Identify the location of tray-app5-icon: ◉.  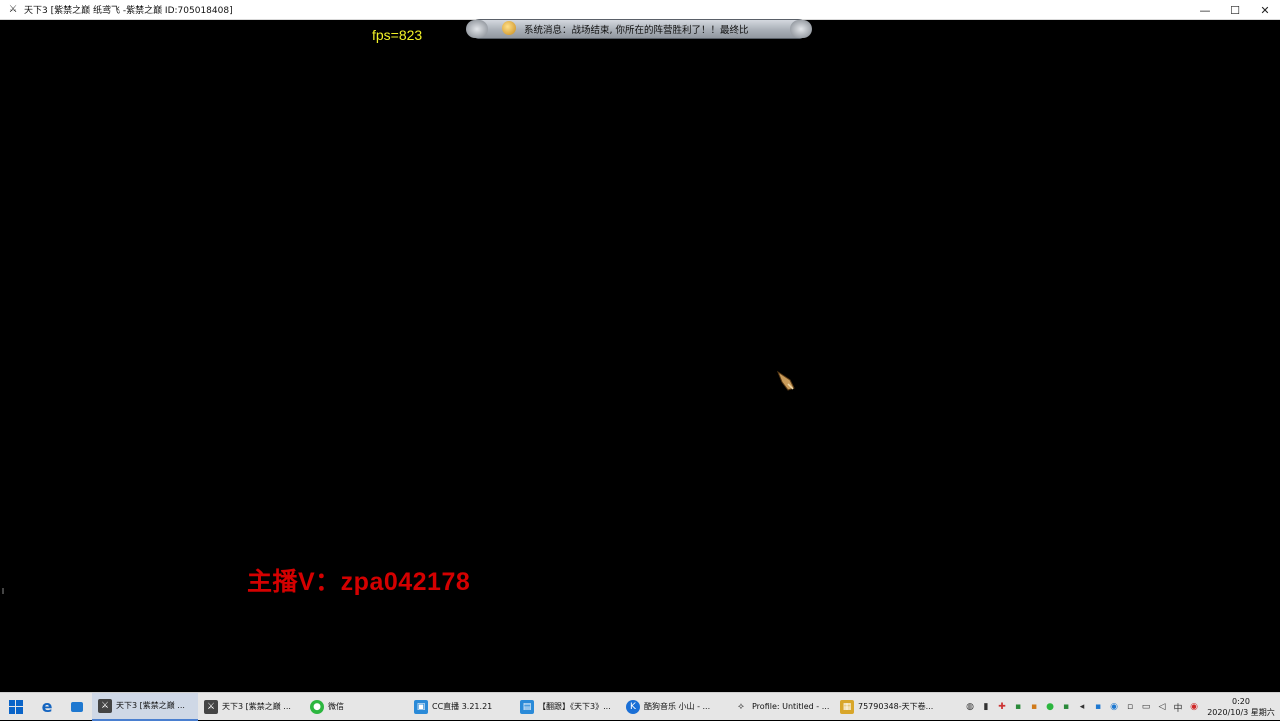
(1114, 707).